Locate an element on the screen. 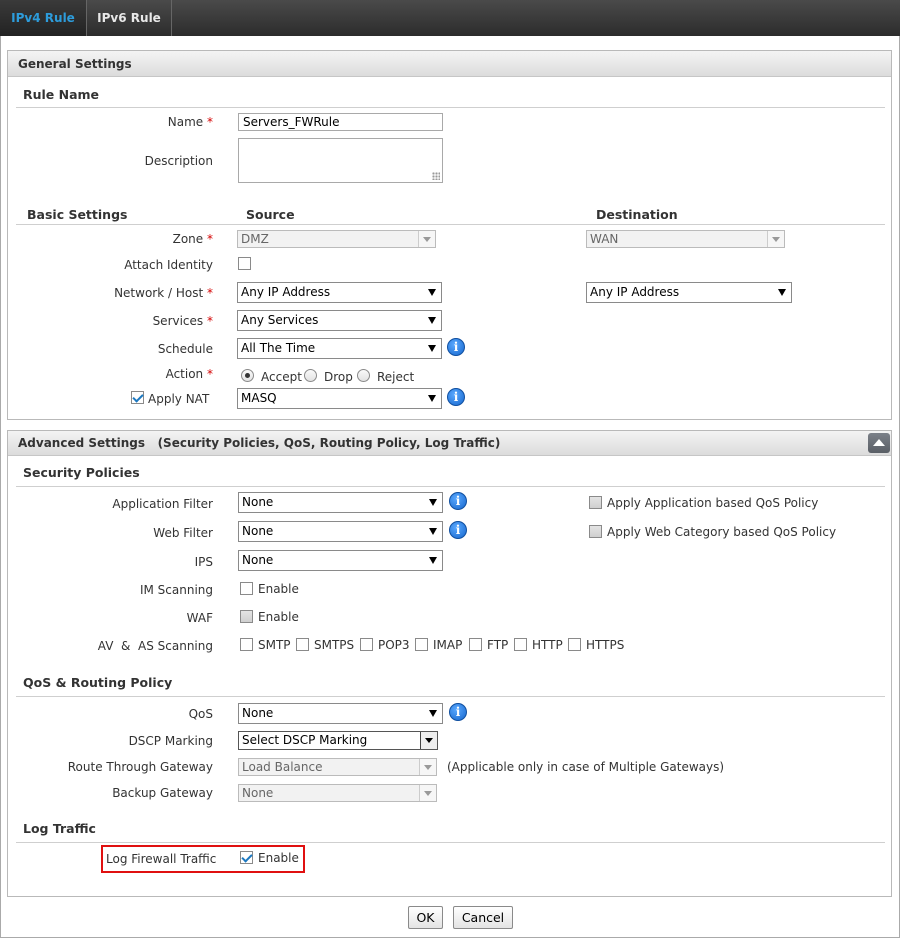 This screenshot has width=900, height=938. waf-enable-label: Enable is located at coordinates (278, 617).